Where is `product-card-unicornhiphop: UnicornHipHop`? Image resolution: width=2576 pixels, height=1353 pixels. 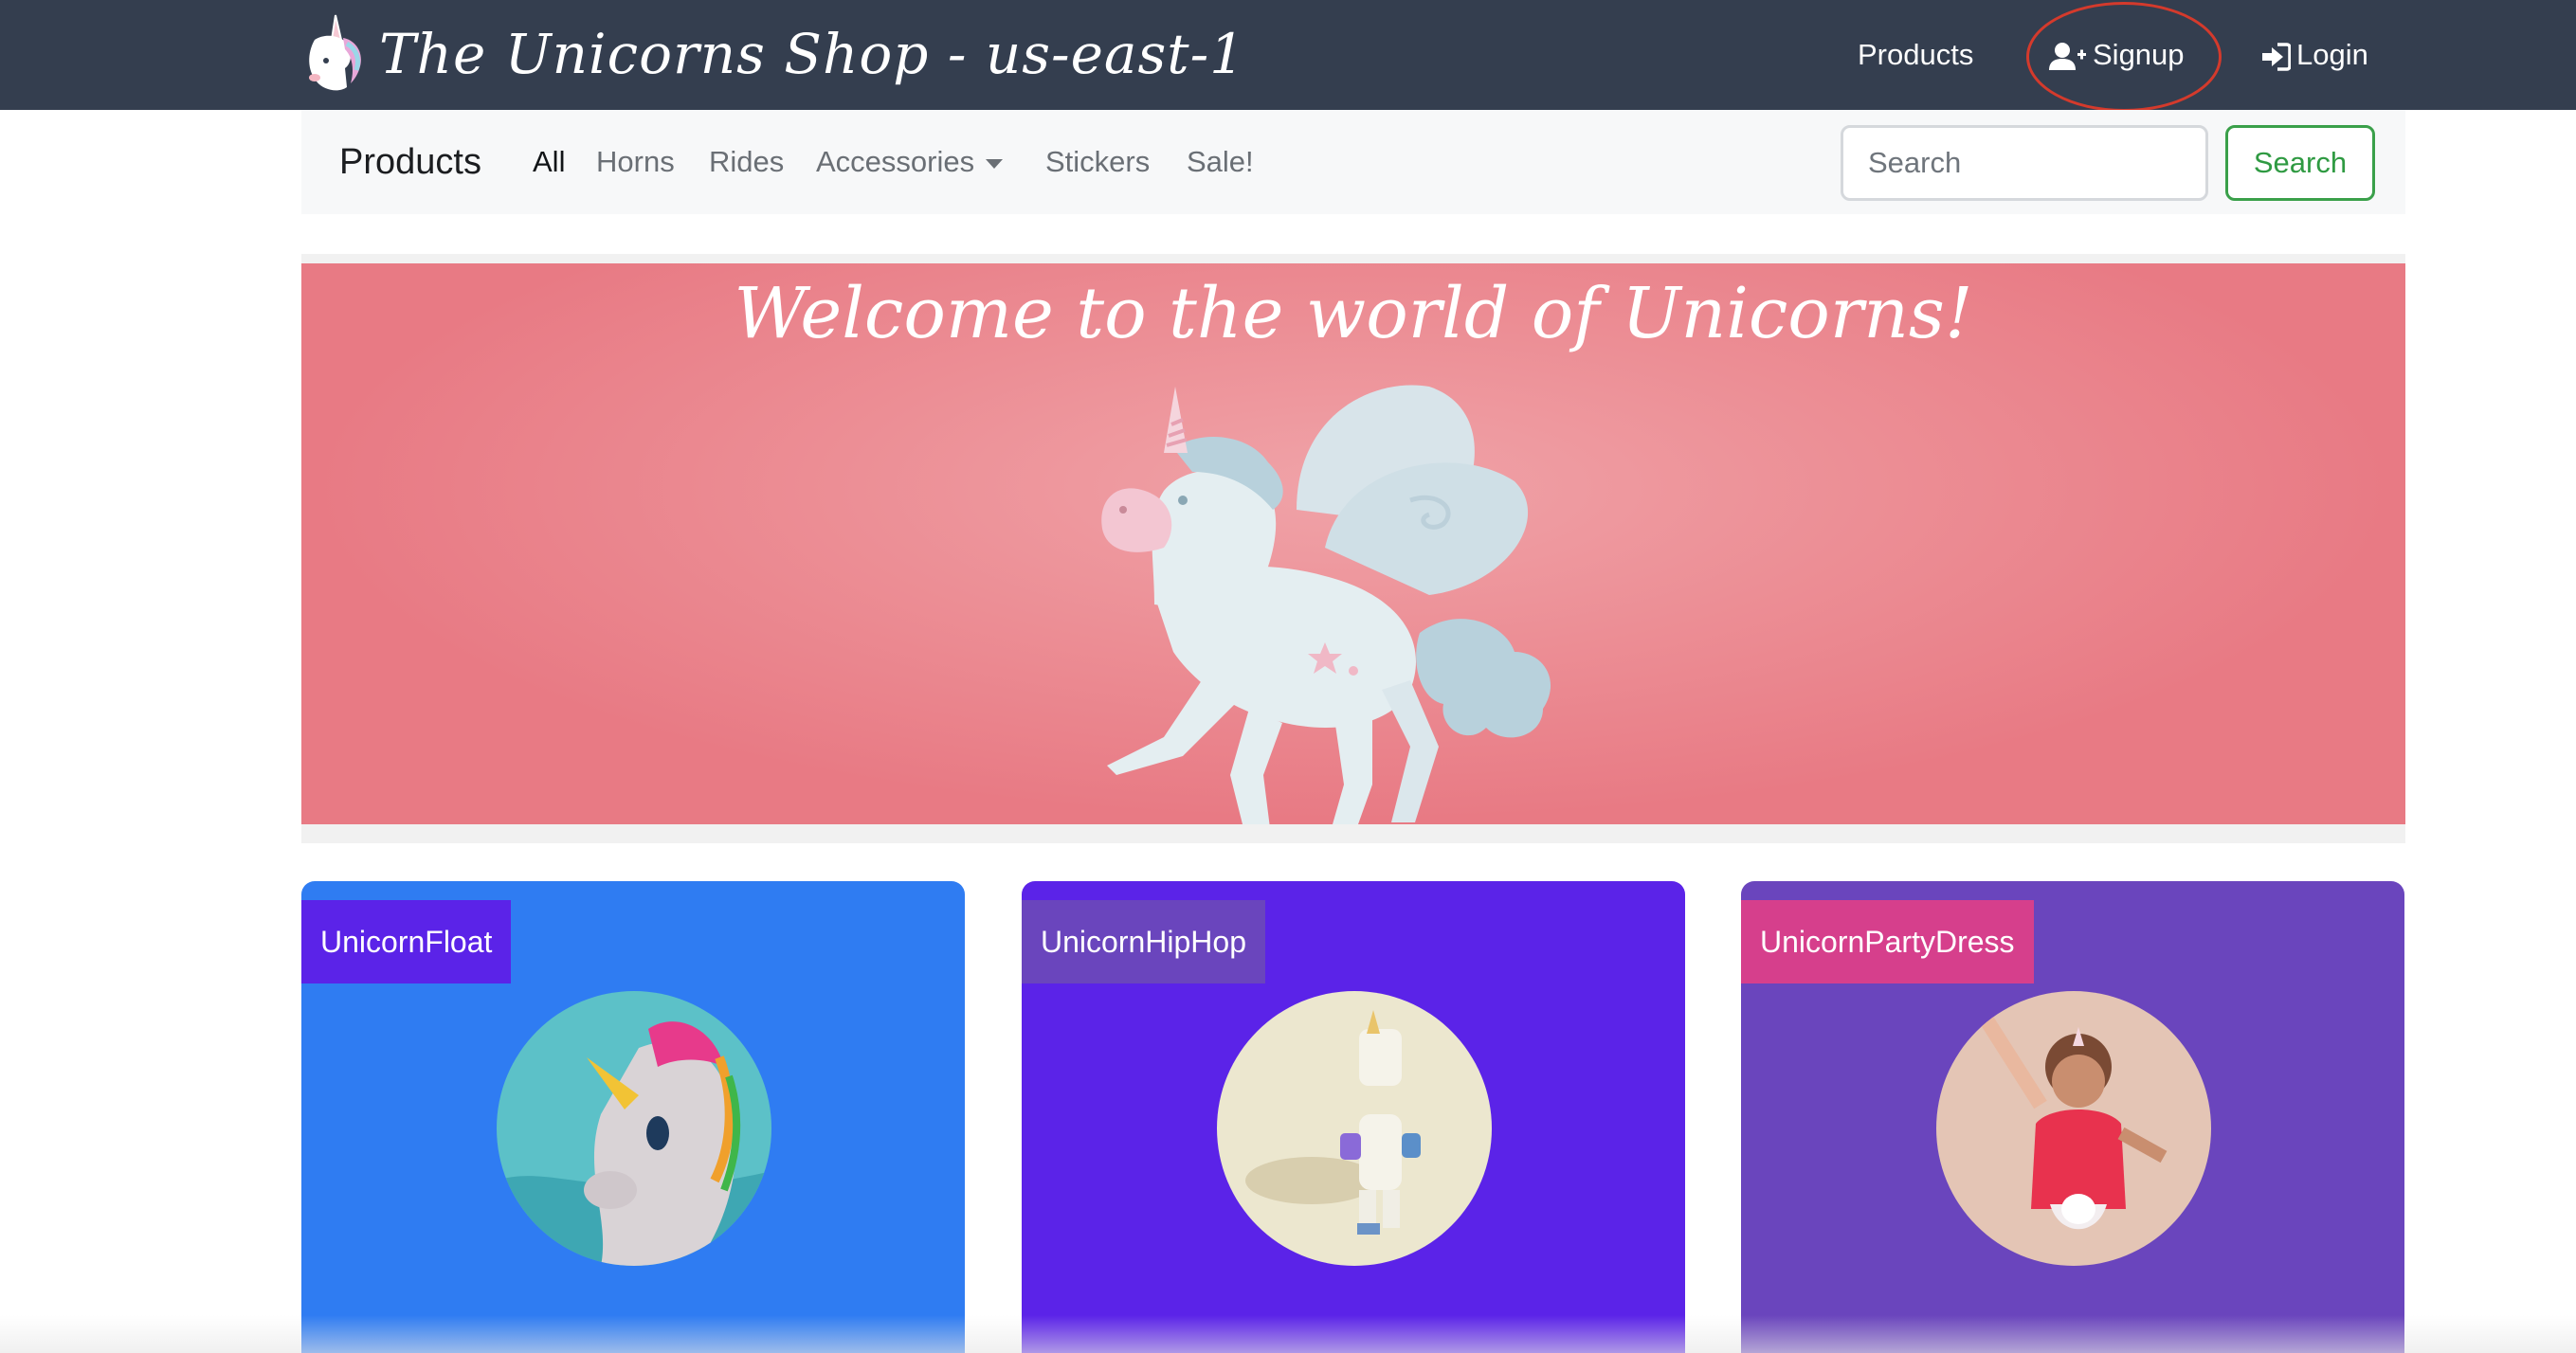 product-card-unicornhiphop: UnicornHipHop is located at coordinates (1353, 1117).